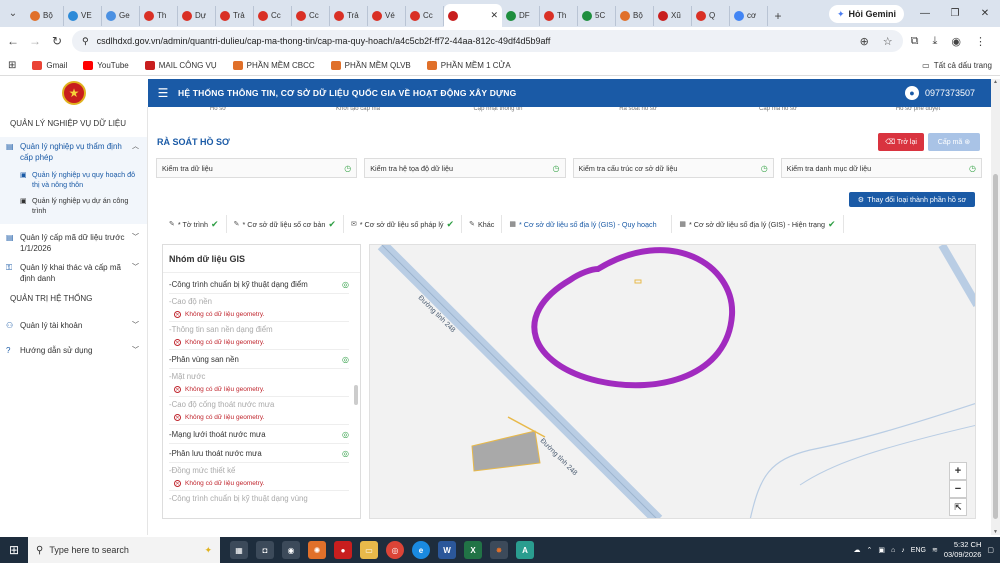 The width and height of the screenshot is (1000, 563). What do you see at coordinates (749, 15) in the screenshot?
I see `browser-tab: cơ` at bounding box center [749, 15].